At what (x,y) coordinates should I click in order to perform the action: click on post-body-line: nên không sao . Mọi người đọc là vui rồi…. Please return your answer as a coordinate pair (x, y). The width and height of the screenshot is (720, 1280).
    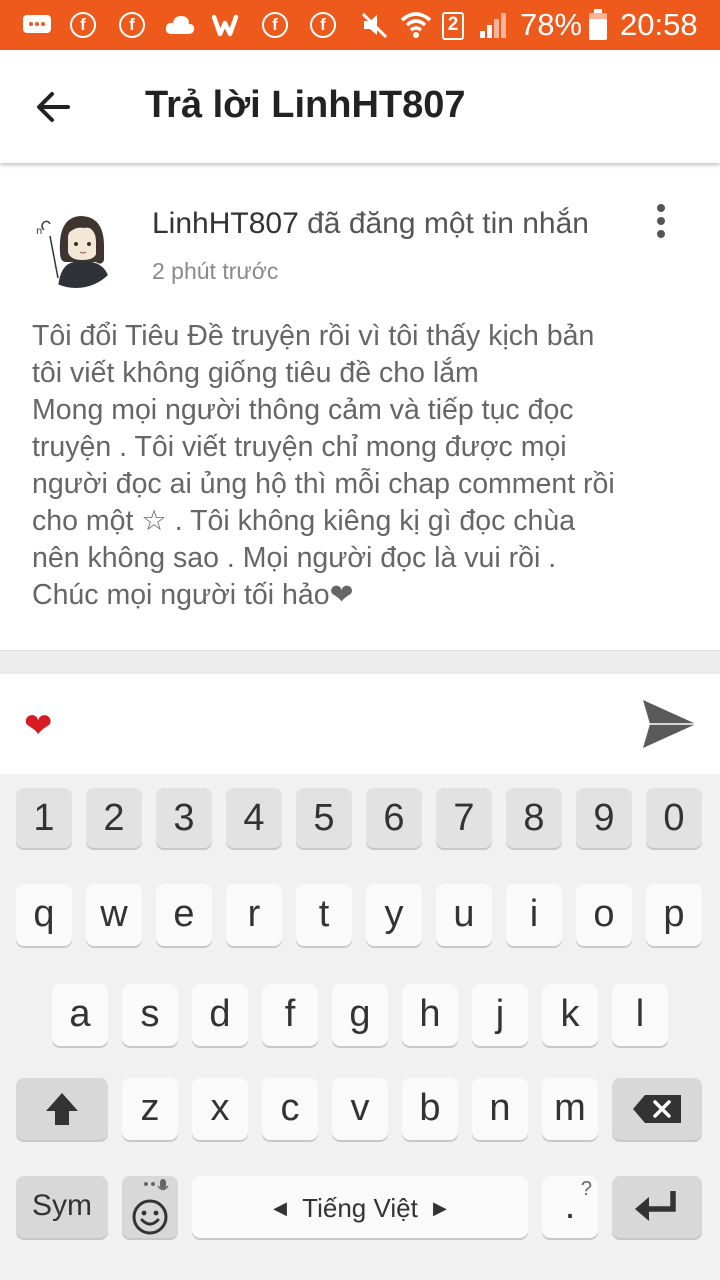
    Looking at the image, I should click on (294, 558).